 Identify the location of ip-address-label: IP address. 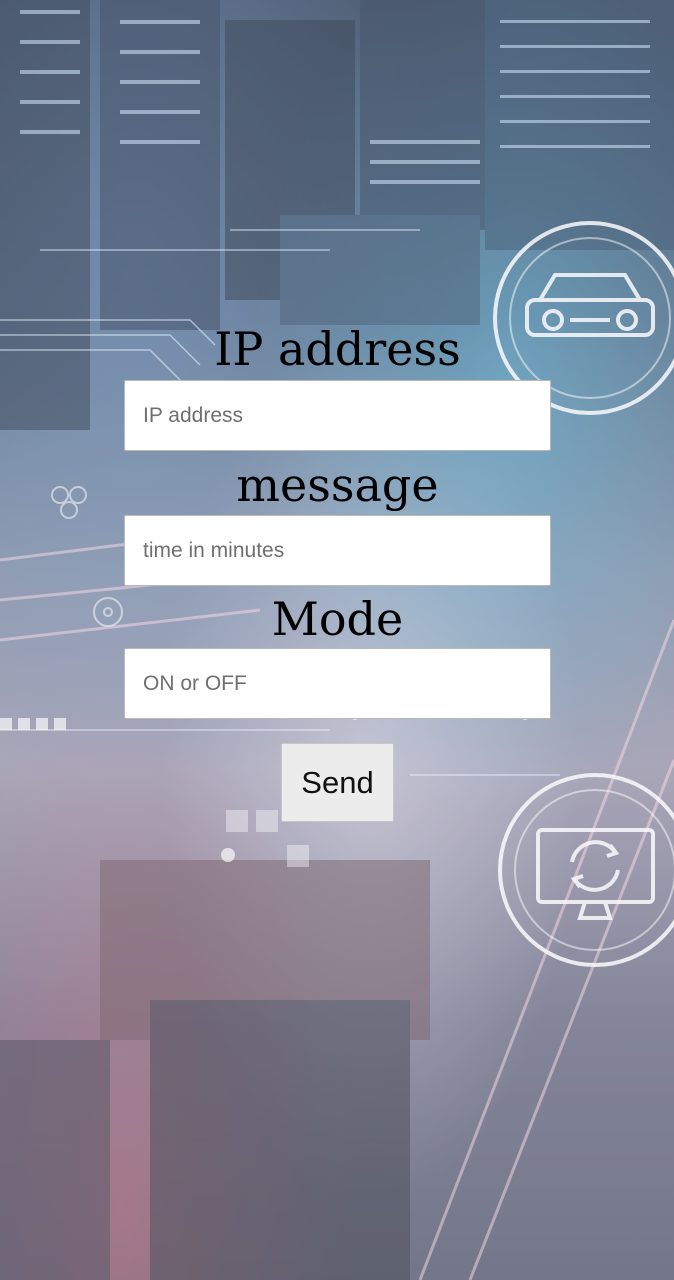
(337, 349).